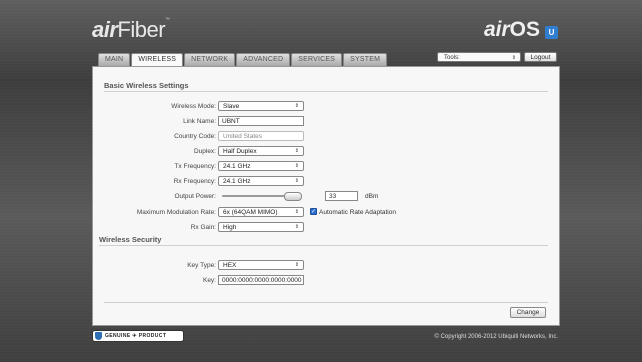 This screenshot has height=362, width=642. Describe the element at coordinates (250, 212) in the screenshot. I see `modulation-rate-value: 6x (64QAM MIMO)` at that location.